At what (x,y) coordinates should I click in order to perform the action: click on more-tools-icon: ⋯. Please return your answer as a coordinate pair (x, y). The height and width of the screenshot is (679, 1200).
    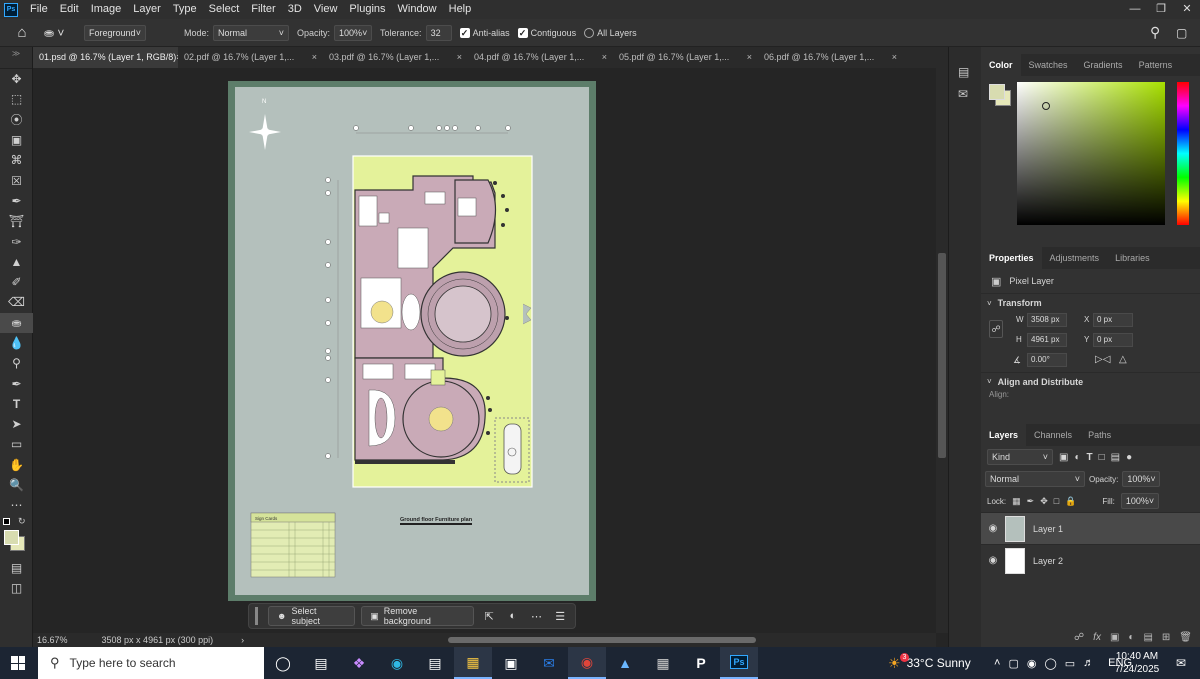
    Looking at the image, I should click on (16, 505).